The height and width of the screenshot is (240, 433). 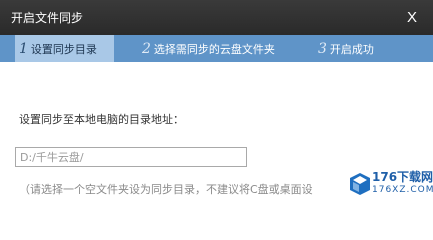 I want to click on site-logo-icon, so click(x=360, y=184).